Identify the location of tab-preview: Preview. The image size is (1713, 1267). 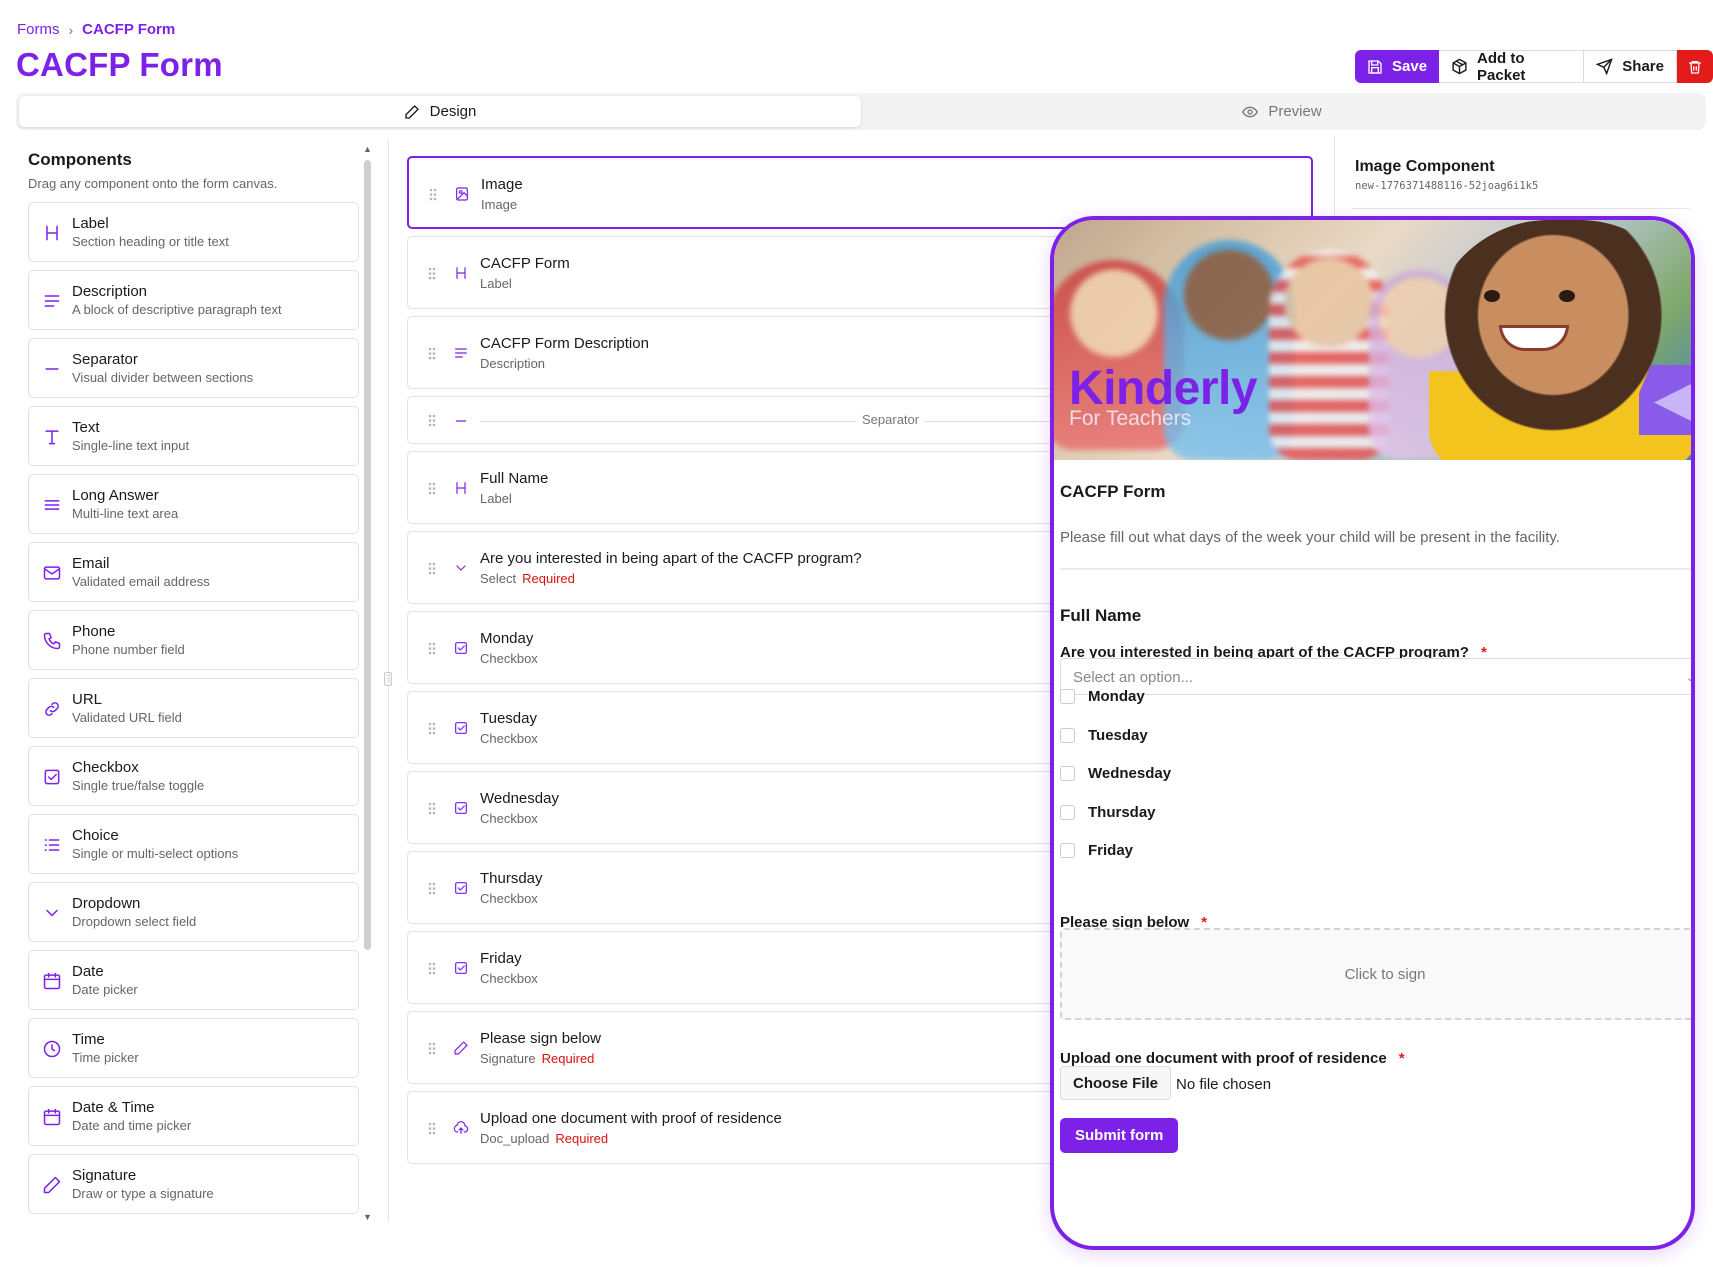
(1282, 111).